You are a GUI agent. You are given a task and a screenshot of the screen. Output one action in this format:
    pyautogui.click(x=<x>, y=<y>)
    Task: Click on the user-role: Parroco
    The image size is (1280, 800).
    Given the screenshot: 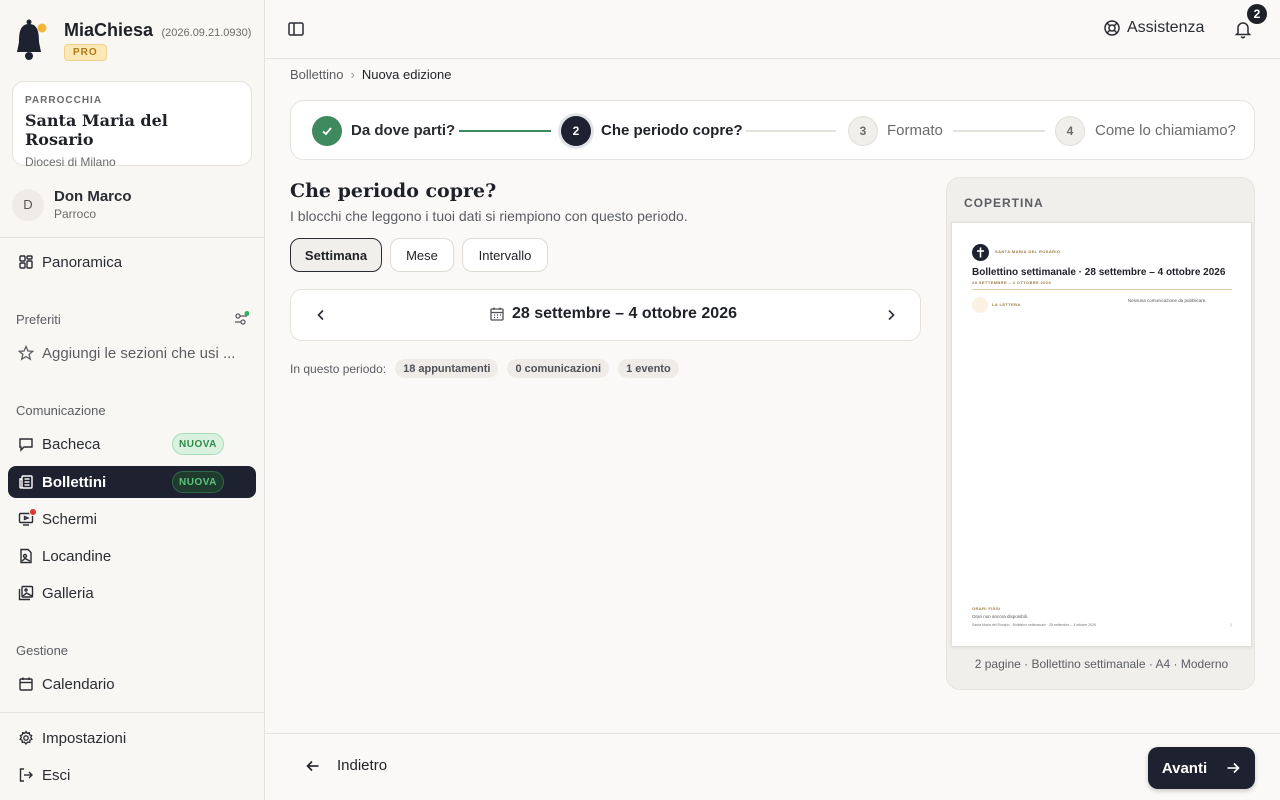 What is the action you would take?
    pyautogui.click(x=75, y=214)
    